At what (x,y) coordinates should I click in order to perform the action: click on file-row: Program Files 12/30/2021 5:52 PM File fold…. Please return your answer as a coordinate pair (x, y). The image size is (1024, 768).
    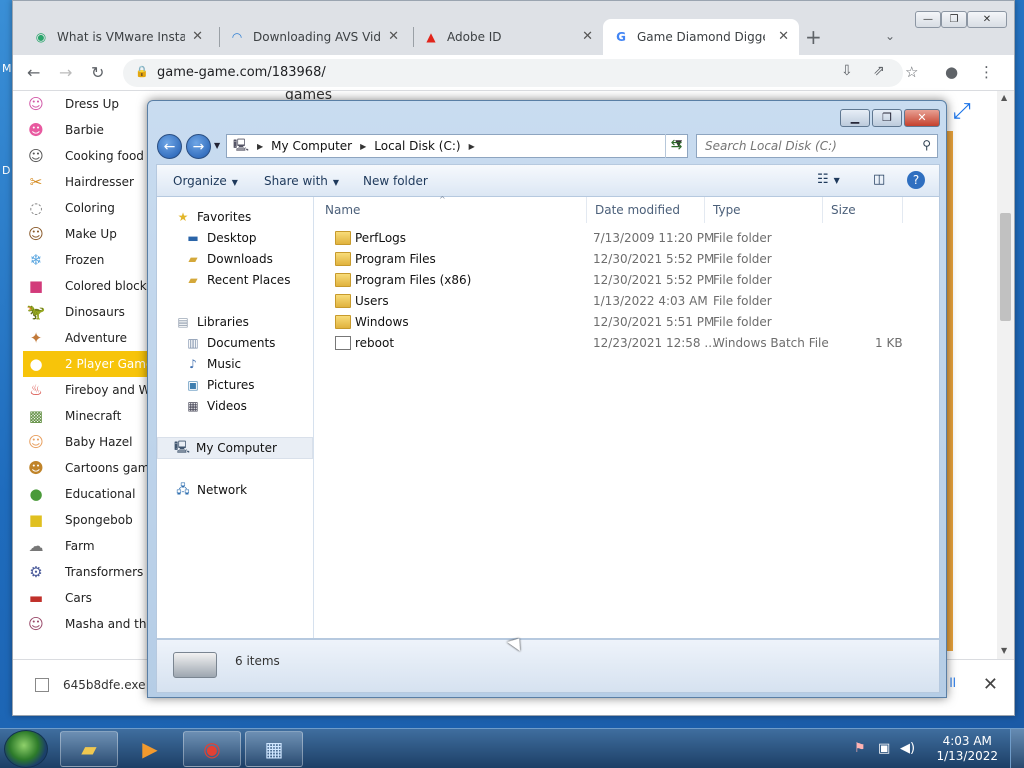
    Looking at the image, I should click on (615, 259).